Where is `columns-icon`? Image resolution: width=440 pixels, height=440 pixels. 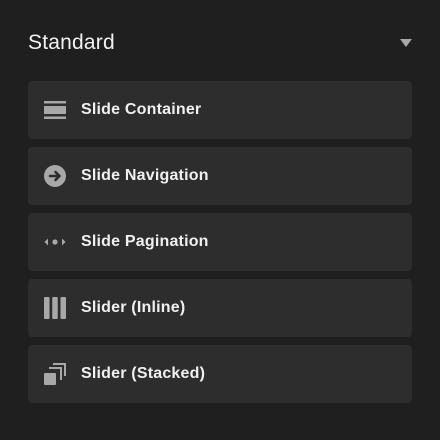 columns-icon is located at coordinates (55, 308).